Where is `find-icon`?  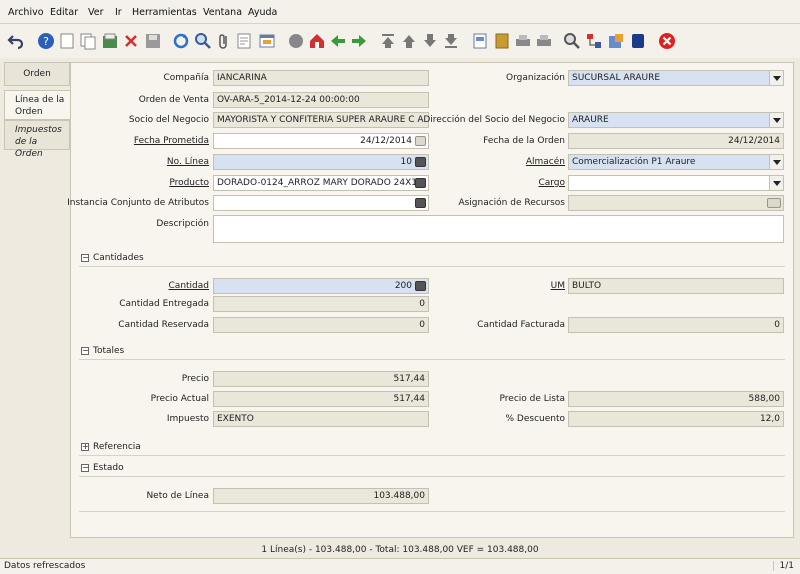 find-icon is located at coordinates (203, 41).